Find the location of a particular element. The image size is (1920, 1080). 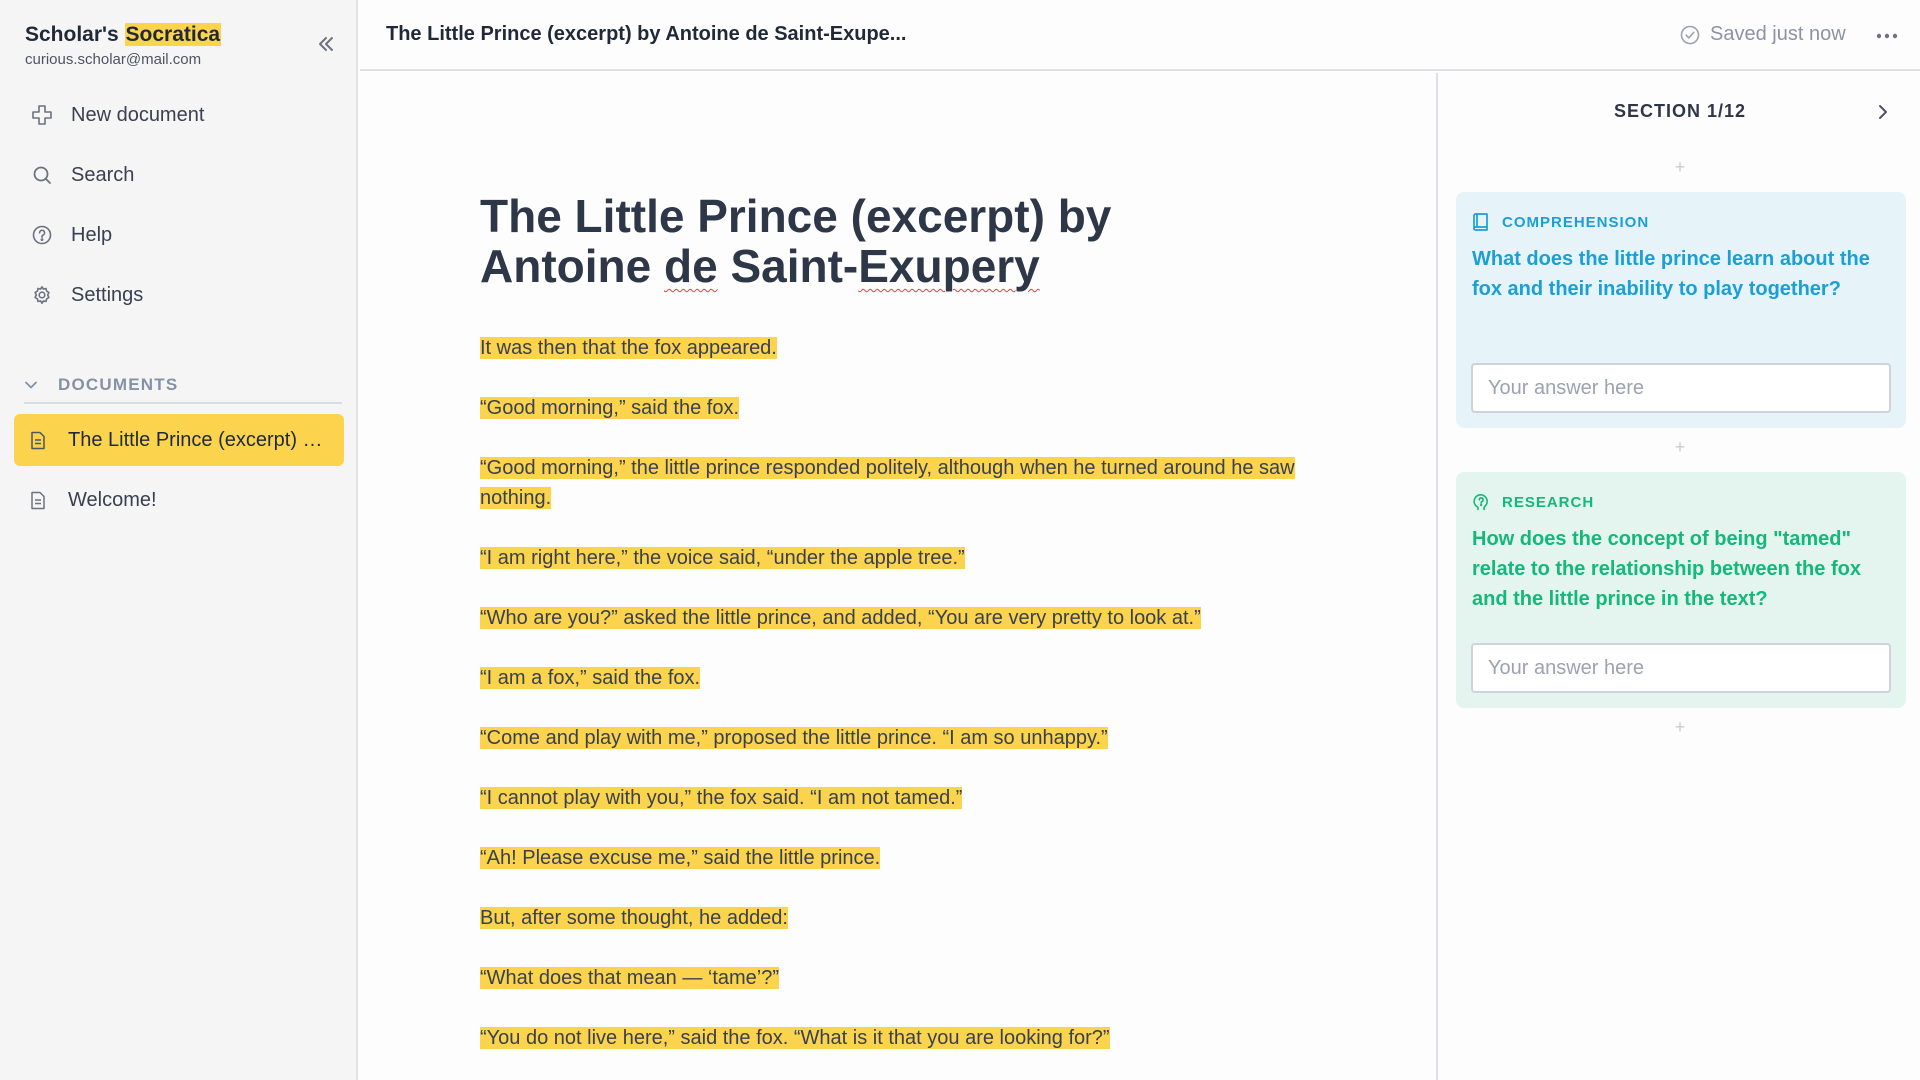

ellipsis-icon is located at coordinates (1887, 35).